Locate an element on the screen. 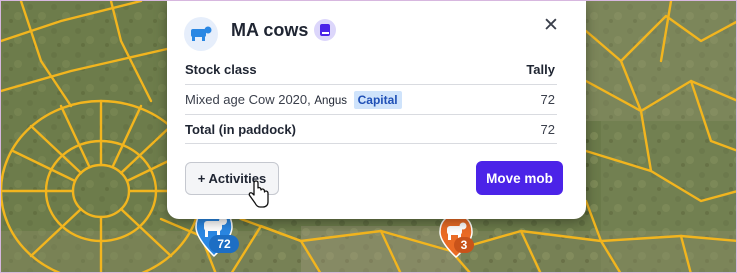 The height and width of the screenshot is (273, 737). book-icon is located at coordinates (325, 30).